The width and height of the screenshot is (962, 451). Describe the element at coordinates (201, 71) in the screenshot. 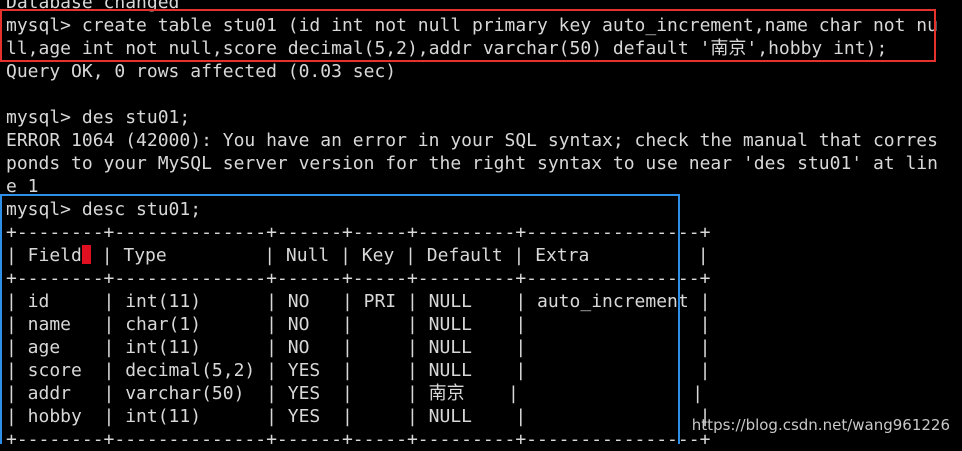

I see `terminal-line: Query OK, 0 rows affected (0.03 sec)` at that location.